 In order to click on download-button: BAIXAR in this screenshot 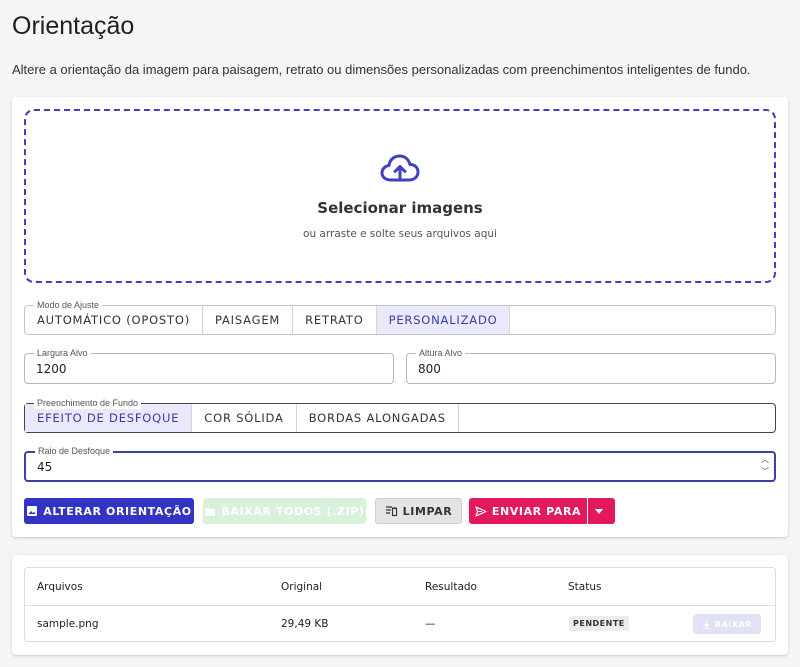, I will do `click(727, 624)`.